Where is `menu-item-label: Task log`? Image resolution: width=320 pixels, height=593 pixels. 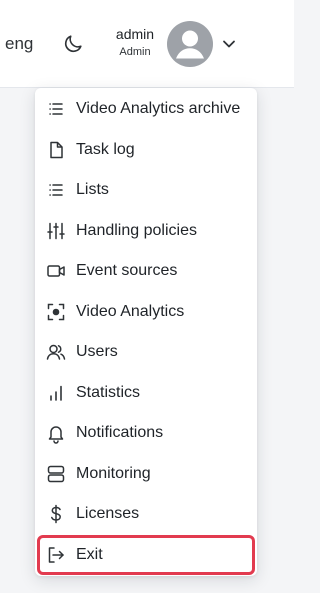
menu-item-label: Task log is located at coordinates (105, 149).